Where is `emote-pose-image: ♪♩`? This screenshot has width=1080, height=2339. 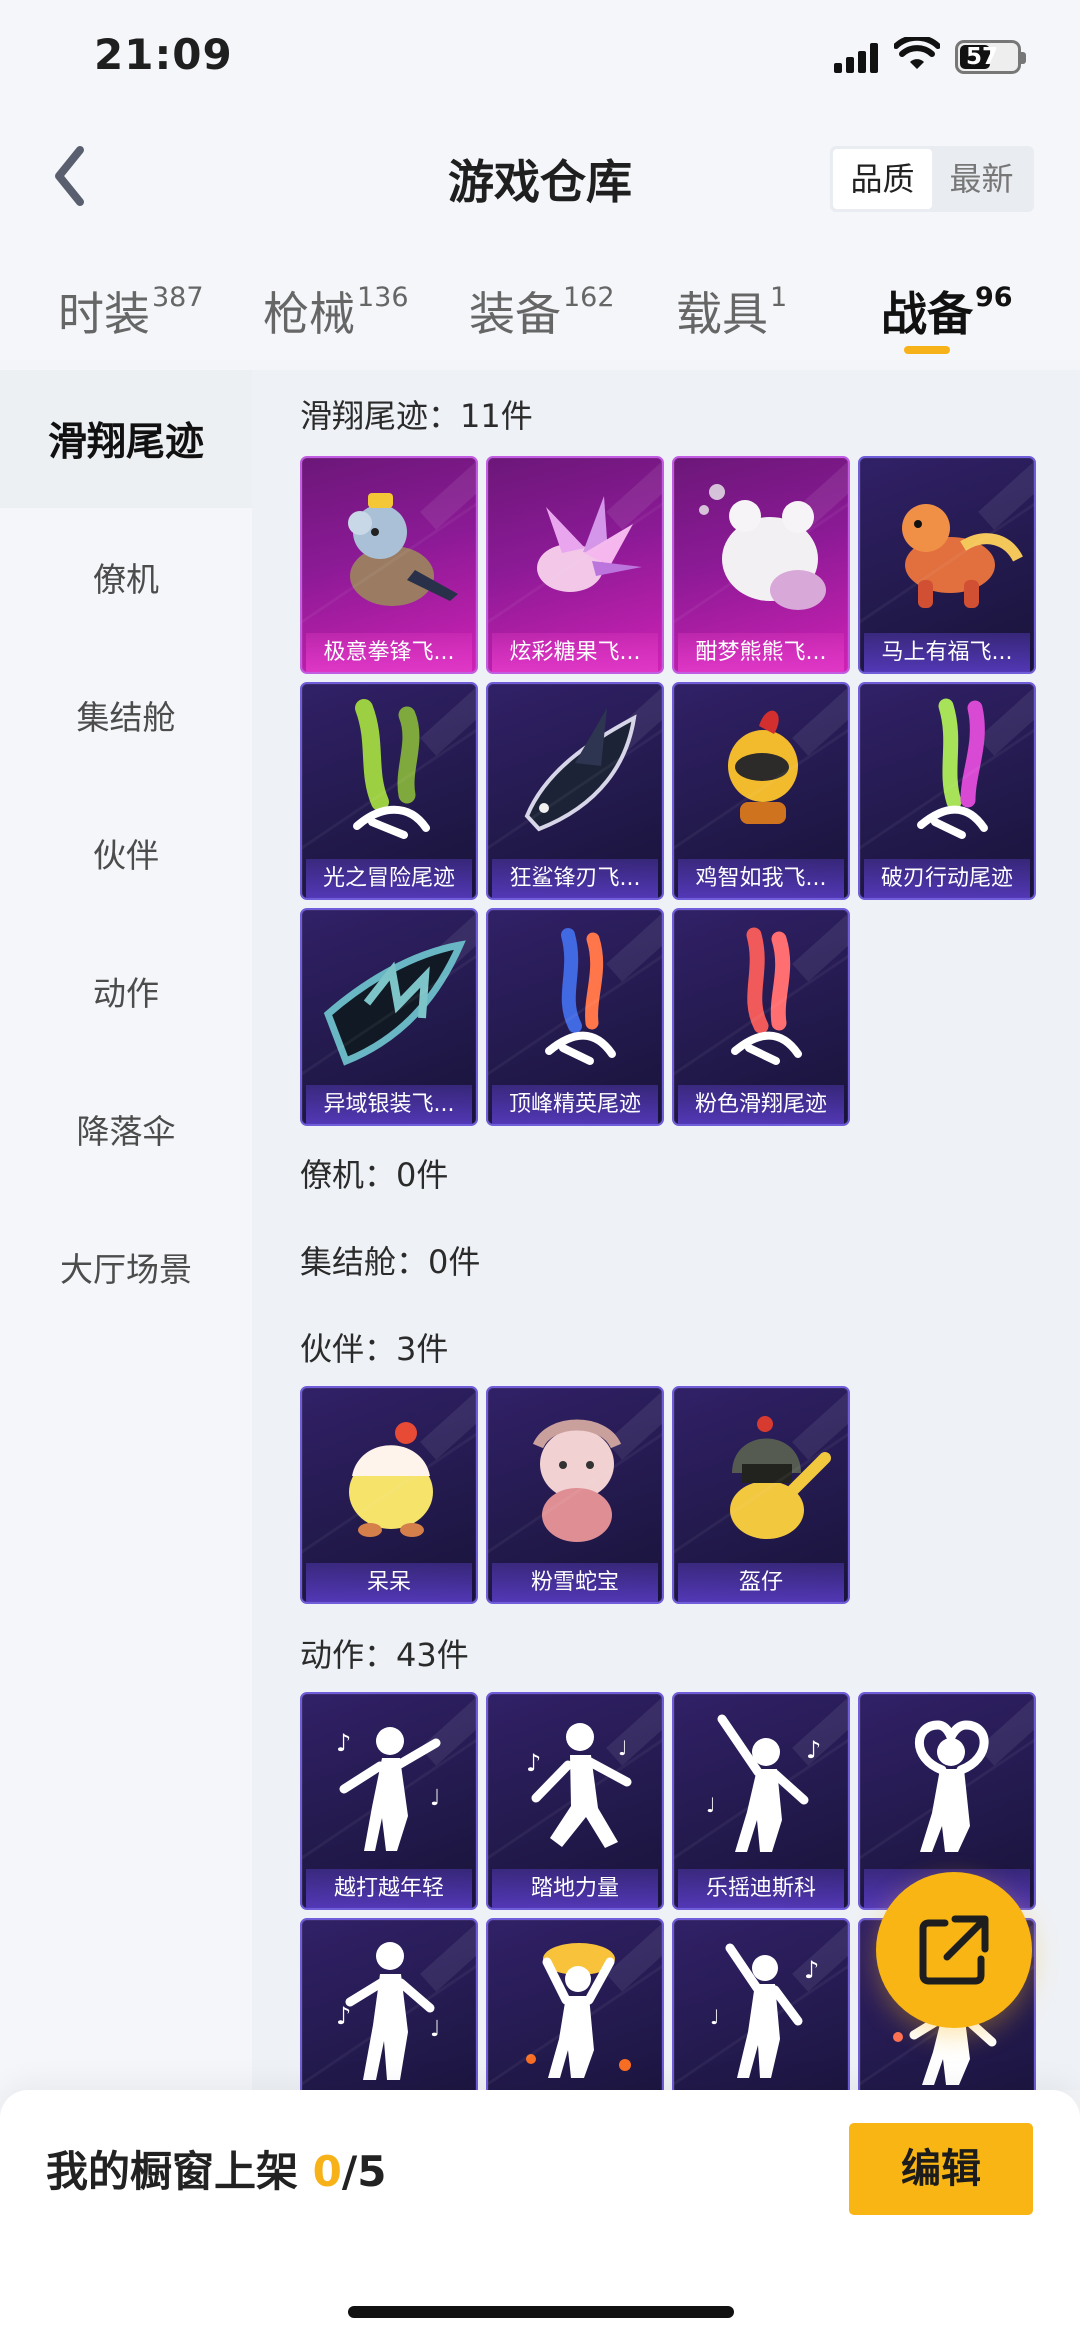 emote-pose-image: ♪♩ is located at coordinates (388, 2011).